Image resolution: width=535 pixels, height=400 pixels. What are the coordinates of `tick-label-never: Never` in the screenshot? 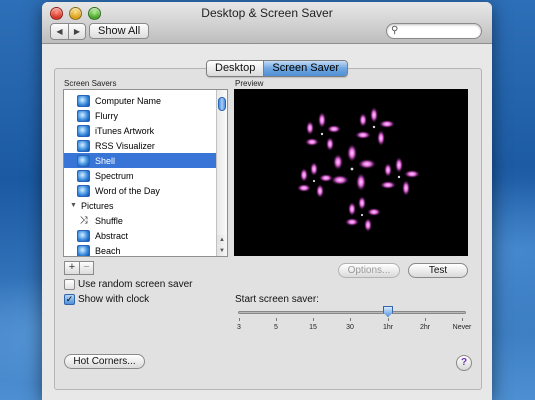 It's located at (462, 327).